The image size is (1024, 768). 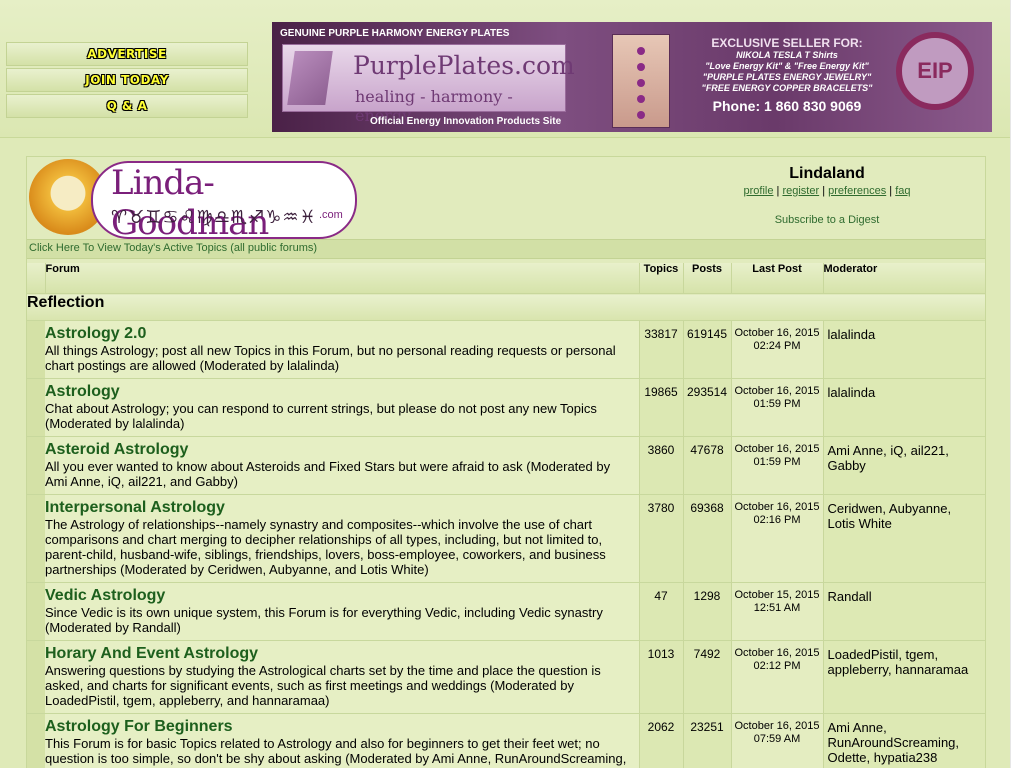 What do you see at coordinates (127, 54) in the screenshot?
I see `advertise-link: ADVERTISE` at bounding box center [127, 54].